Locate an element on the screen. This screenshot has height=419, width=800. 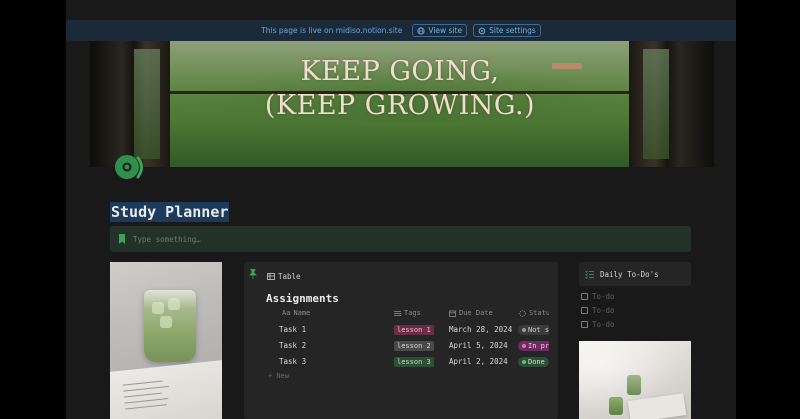
row-due-date: March 28, 2024 is located at coordinates (480, 329).